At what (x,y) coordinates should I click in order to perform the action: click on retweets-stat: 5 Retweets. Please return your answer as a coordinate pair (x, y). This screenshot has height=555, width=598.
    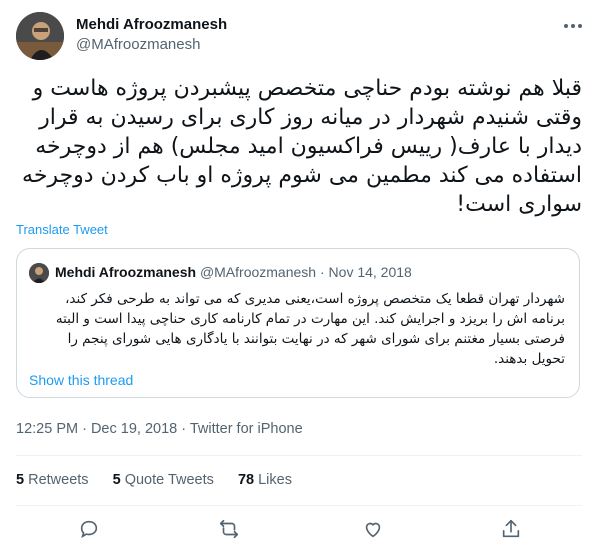
    Looking at the image, I should click on (52, 480).